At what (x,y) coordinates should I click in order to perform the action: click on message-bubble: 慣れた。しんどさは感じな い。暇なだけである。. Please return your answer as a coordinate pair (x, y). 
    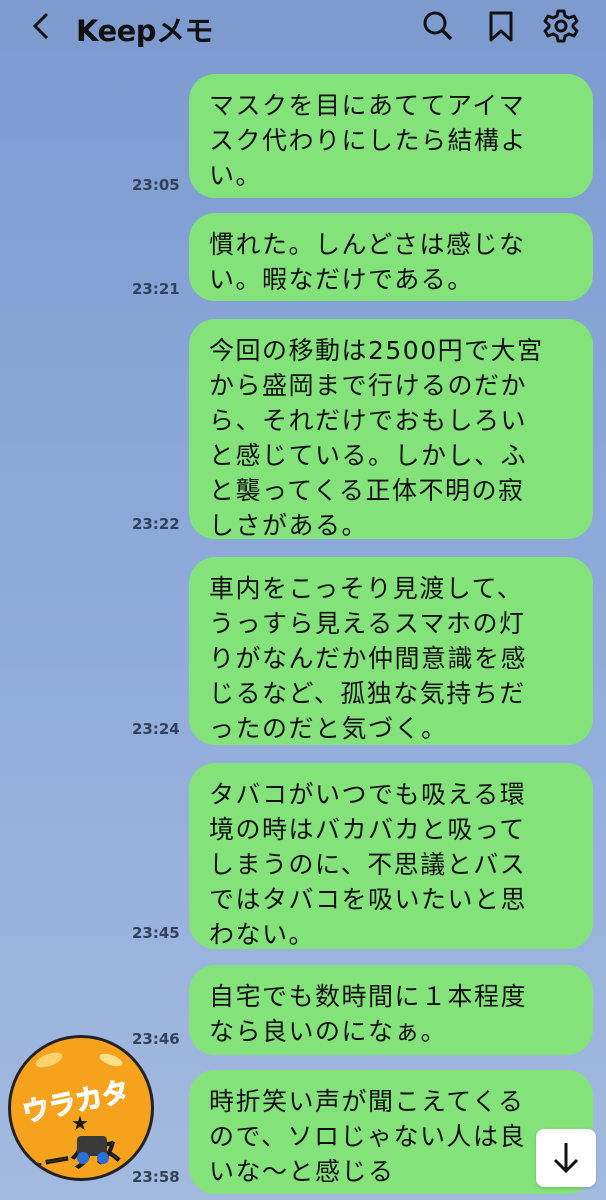
    Looking at the image, I should click on (391, 257).